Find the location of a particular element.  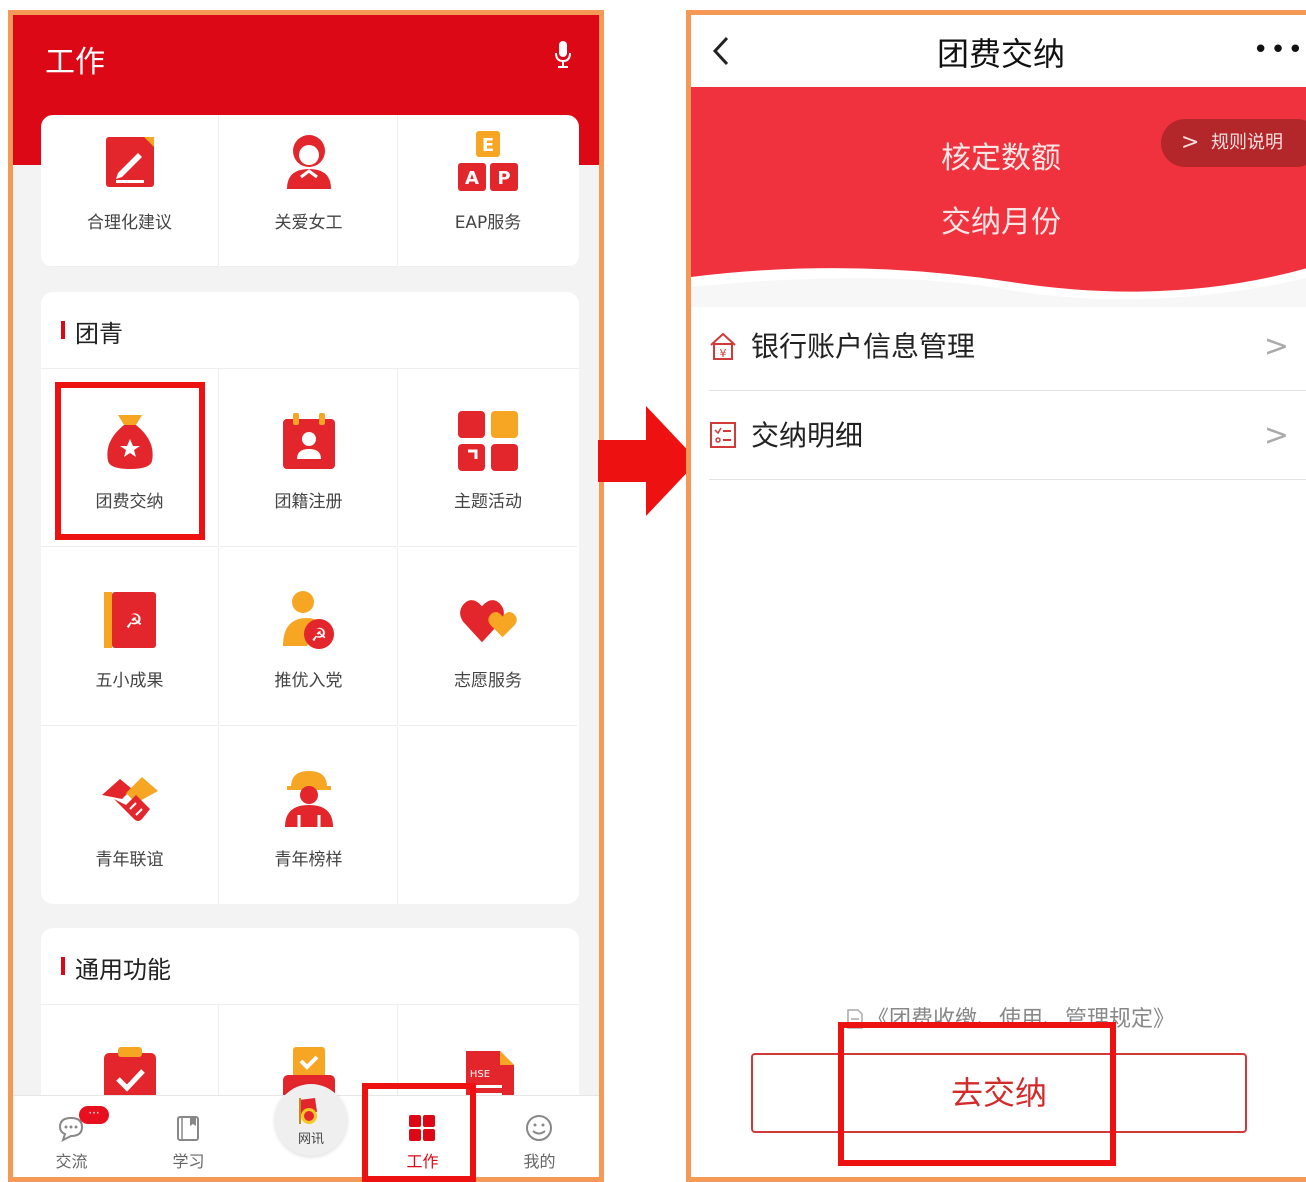

grid-item-youth-model: 青年榜样 is located at coordinates (309, 815).